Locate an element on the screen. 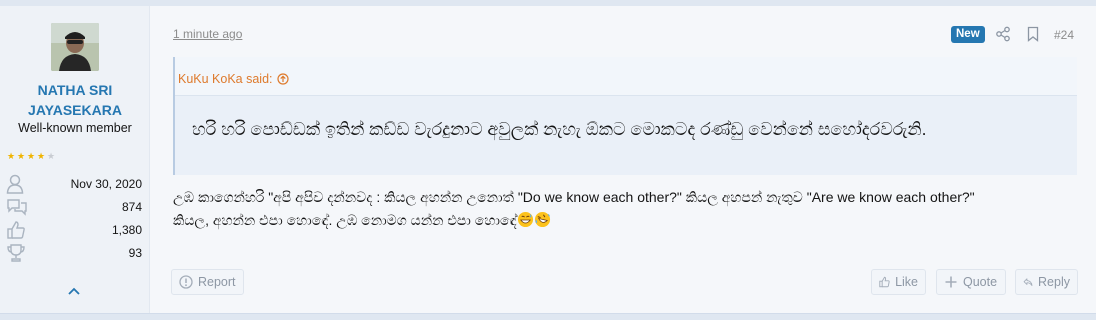  report-button: Report is located at coordinates (207, 282).